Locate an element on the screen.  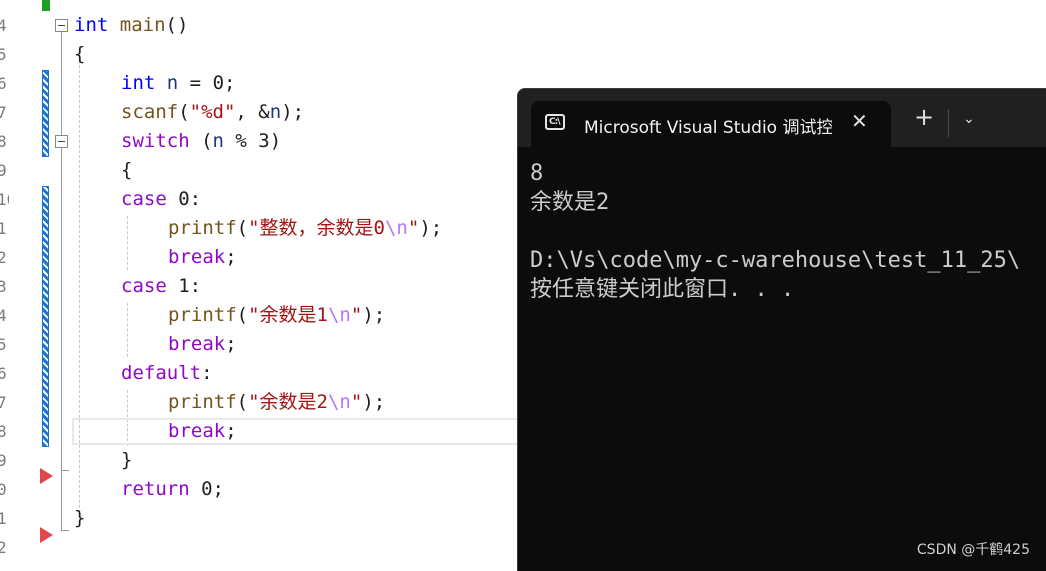
chevron-down-icon: ⌄ is located at coordinates (969, 119).